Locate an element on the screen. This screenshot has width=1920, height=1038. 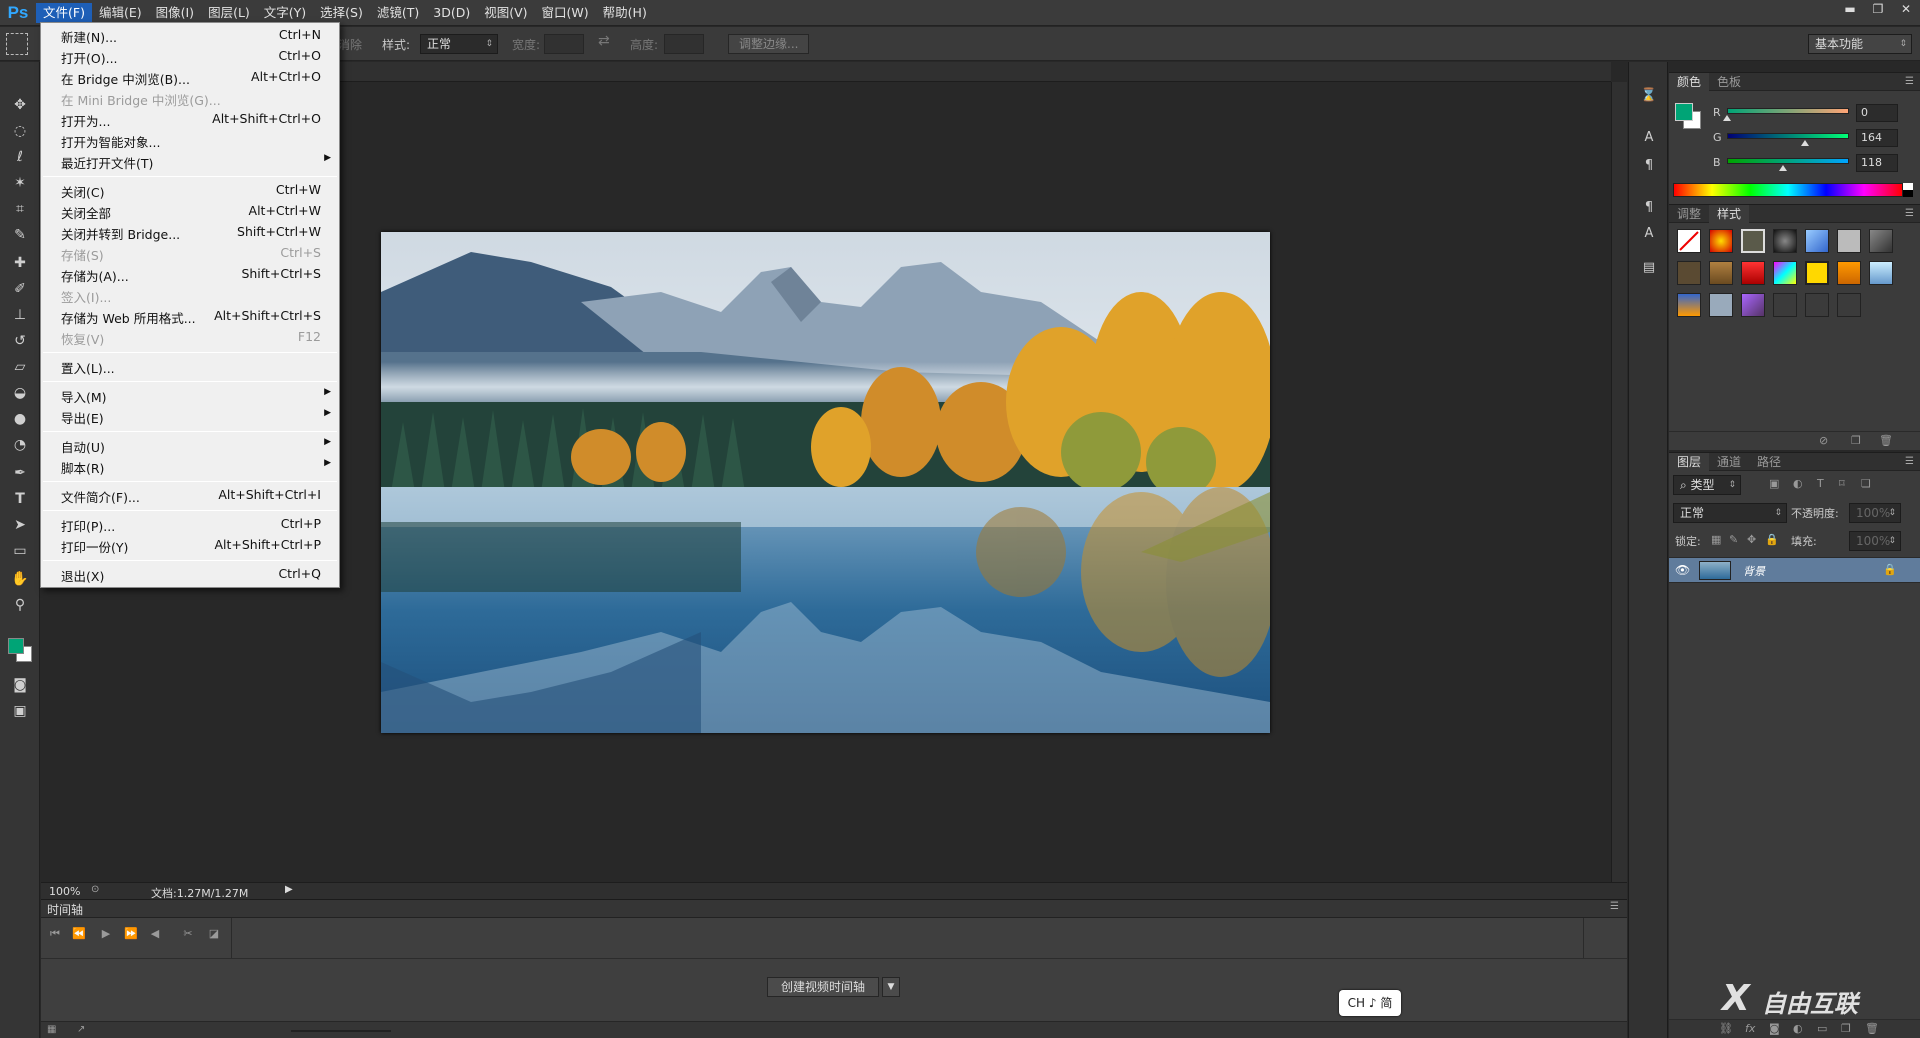
crop-tool-icon: ⌗ is located at coordinates (20, 209).